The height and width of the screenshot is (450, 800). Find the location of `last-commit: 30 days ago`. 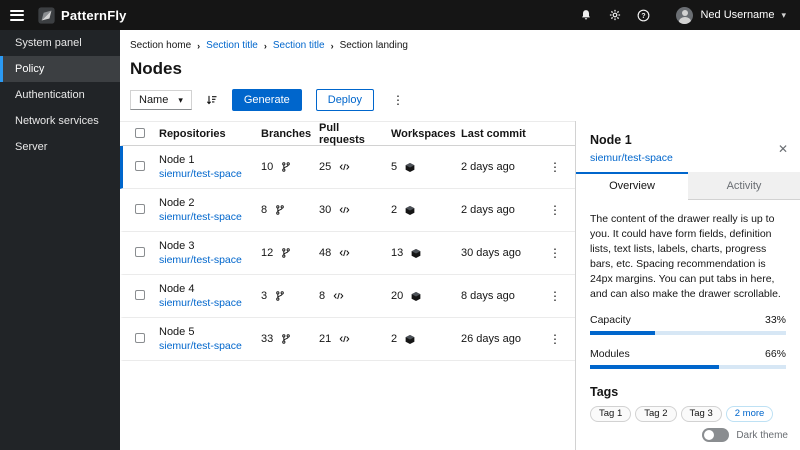

last-commit: 30 days ago is located at coordinates (491, 253).